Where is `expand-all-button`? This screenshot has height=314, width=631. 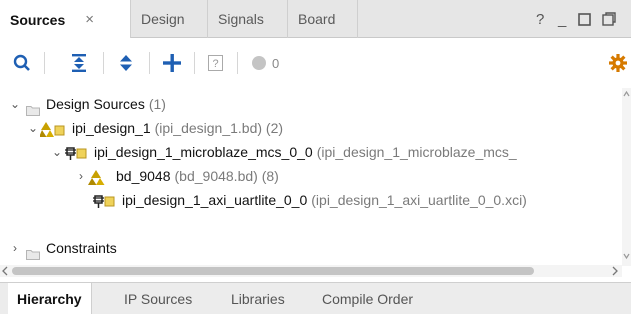
expand-all-button is located at coordinates (126, 63).